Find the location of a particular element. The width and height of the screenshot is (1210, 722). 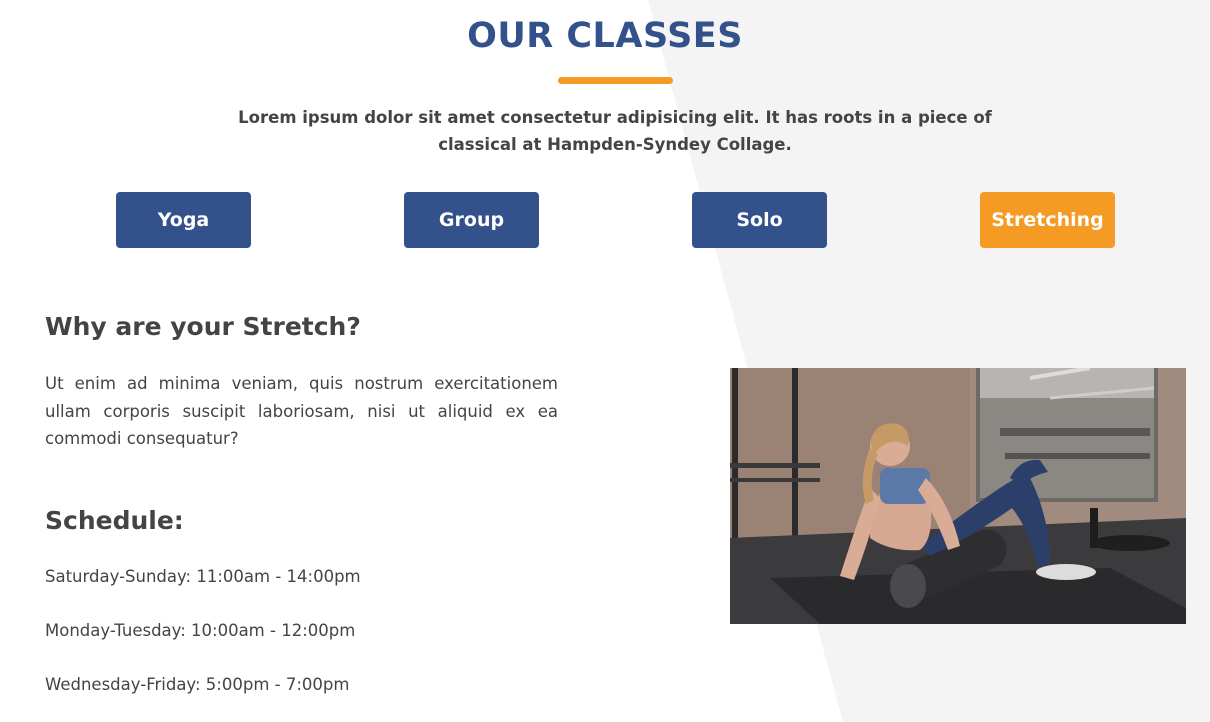

schedule-item-weekend: Saturday-Sunday: 11:00am - 14:00pm is located at coordinates (203, 576).